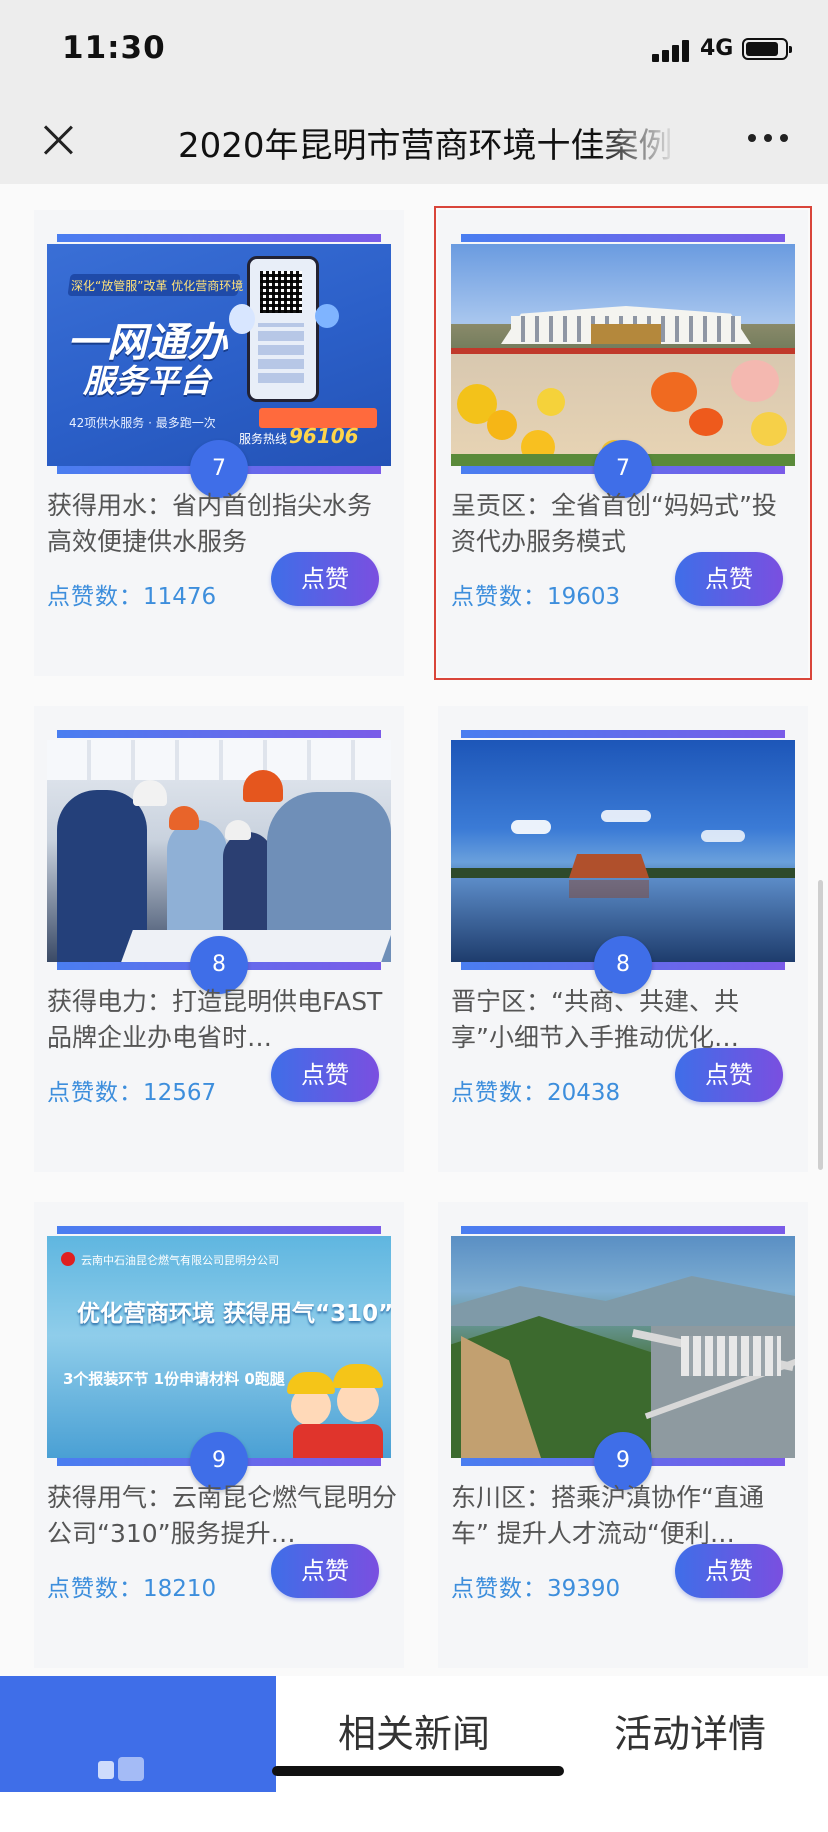 The width and height of the screenshot is (828, 1832). Describe the element at coordinates (609, 866) in the screenshot. I see `pavilion-building` at that location.